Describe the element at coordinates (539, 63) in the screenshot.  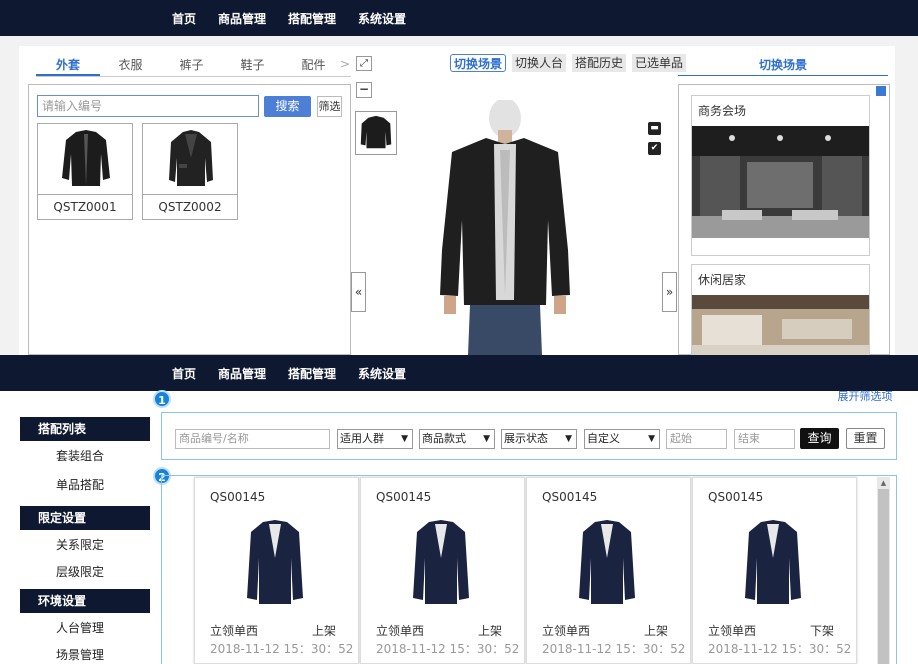
I see `tab-switch-mannequin: 切换人台` at that location.